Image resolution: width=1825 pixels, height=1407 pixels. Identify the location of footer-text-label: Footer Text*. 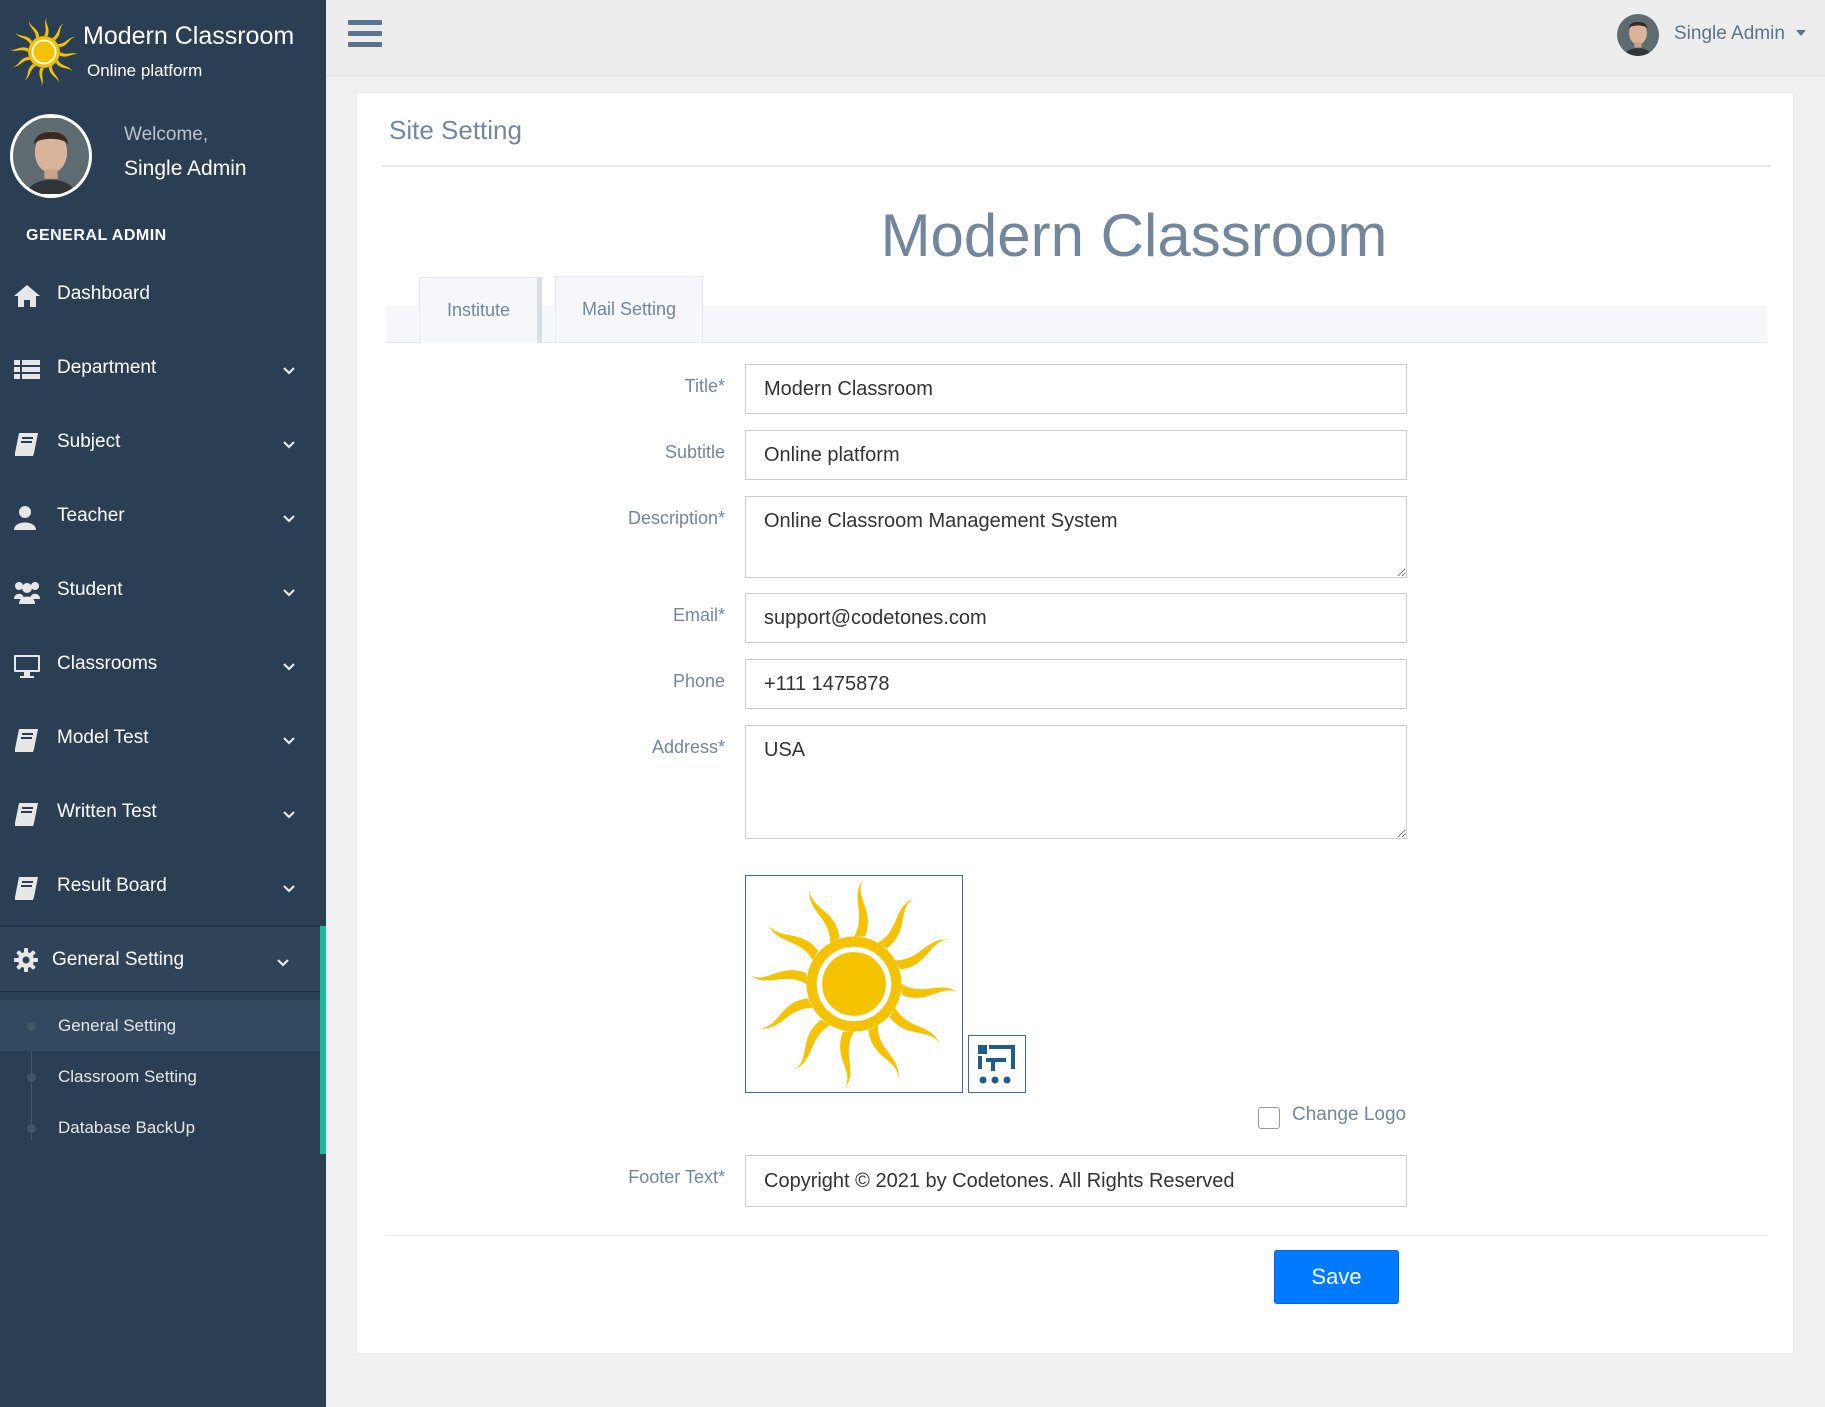
(676, 1177).